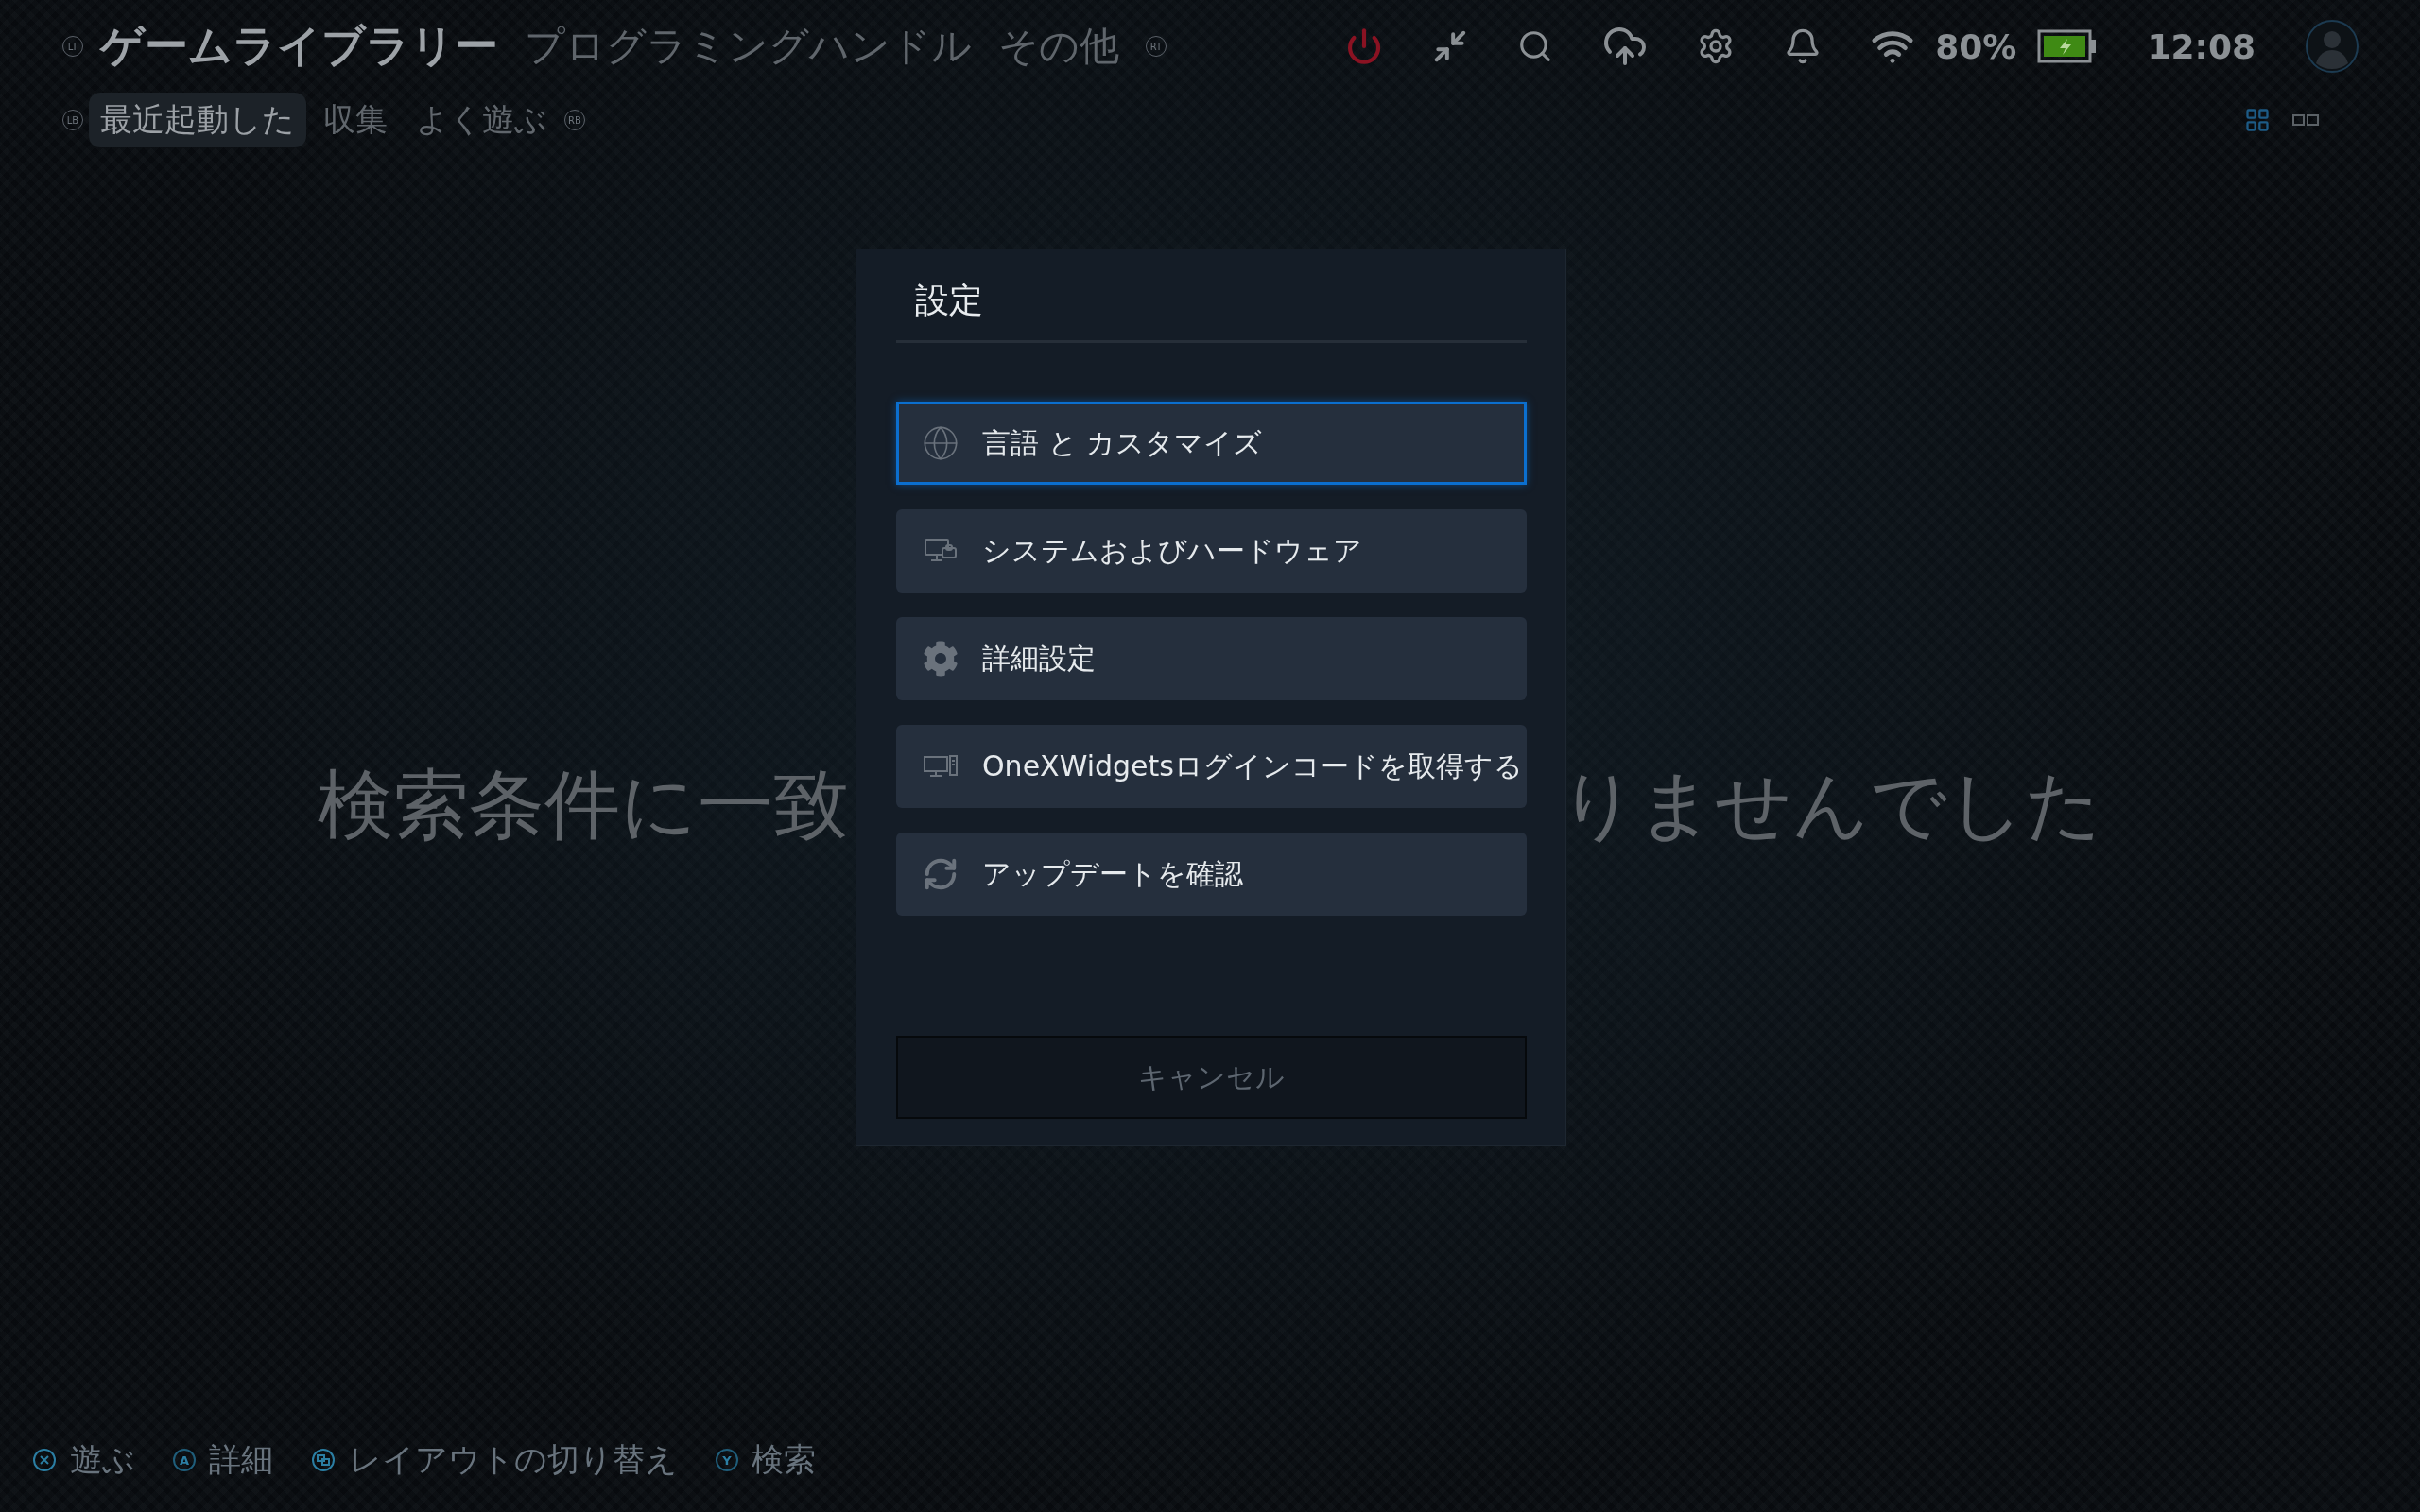 This screenshot has height=1512, width=2420. I want to click on empty-message: りませんでした, so click(1831, 805).